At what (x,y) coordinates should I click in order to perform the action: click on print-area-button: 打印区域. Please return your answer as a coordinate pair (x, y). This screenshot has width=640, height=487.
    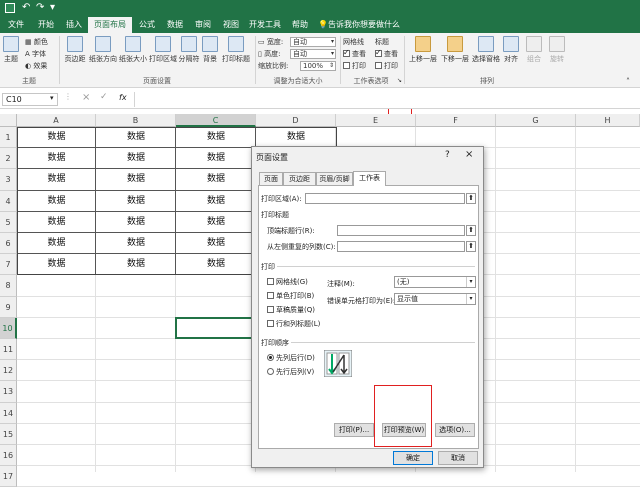
    Looking at the image, I should click on (163, 50).